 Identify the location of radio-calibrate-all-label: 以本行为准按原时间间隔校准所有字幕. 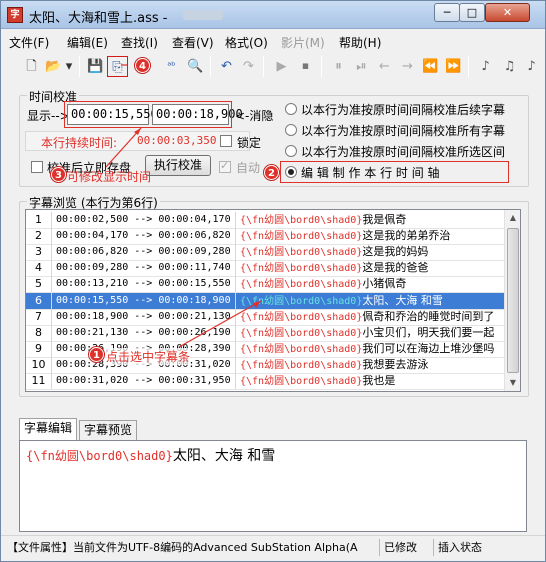
(403, 131).